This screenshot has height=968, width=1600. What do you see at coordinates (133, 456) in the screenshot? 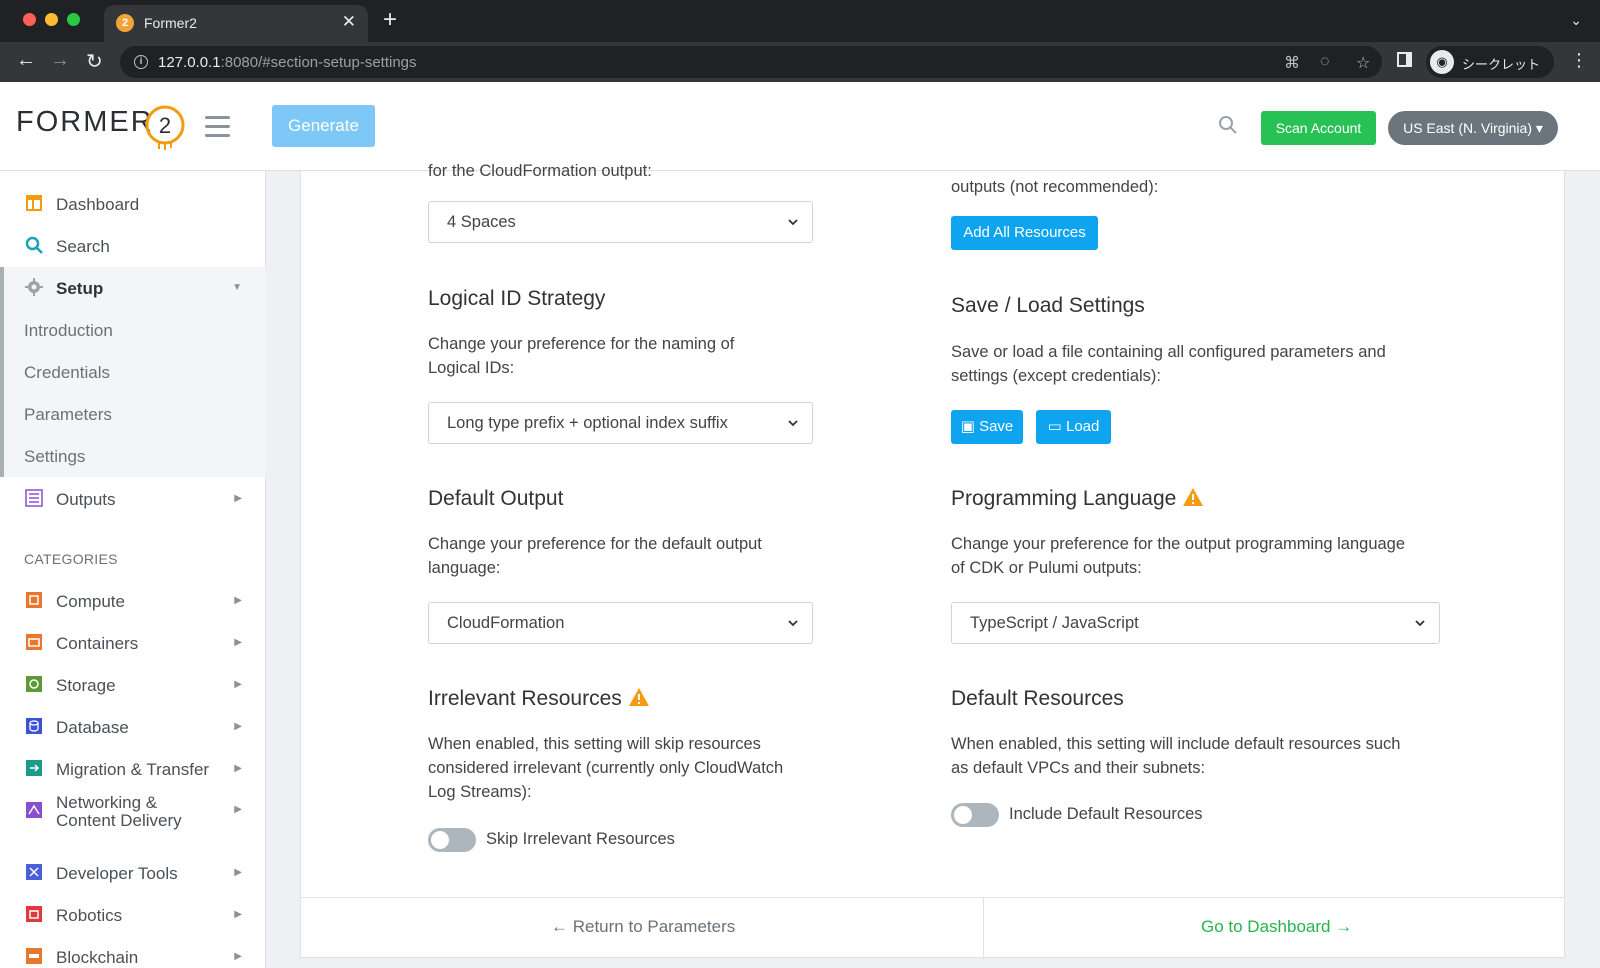
I see `sidebar-item-settings: Settings` at bounding box center [133, 456].